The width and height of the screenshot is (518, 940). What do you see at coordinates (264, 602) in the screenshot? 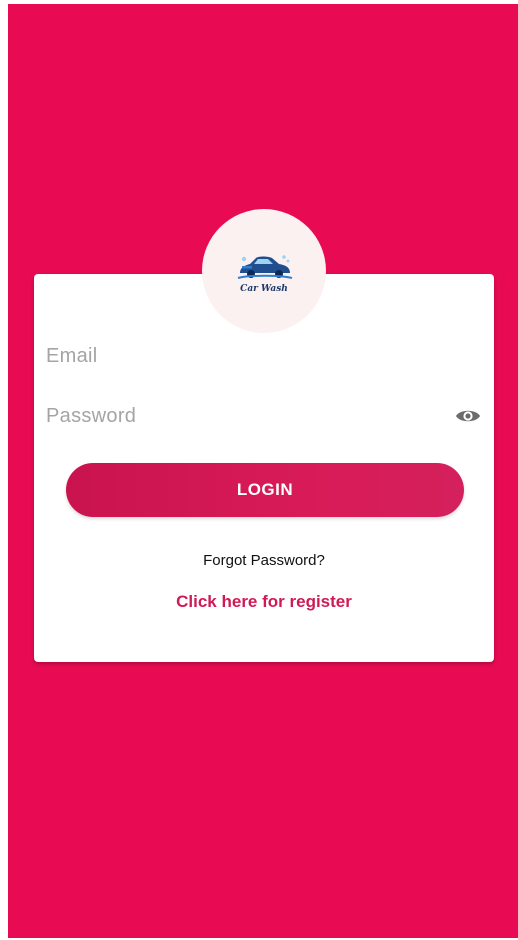
I see `register-link: Click here for register` at bounding box center [264, 602].